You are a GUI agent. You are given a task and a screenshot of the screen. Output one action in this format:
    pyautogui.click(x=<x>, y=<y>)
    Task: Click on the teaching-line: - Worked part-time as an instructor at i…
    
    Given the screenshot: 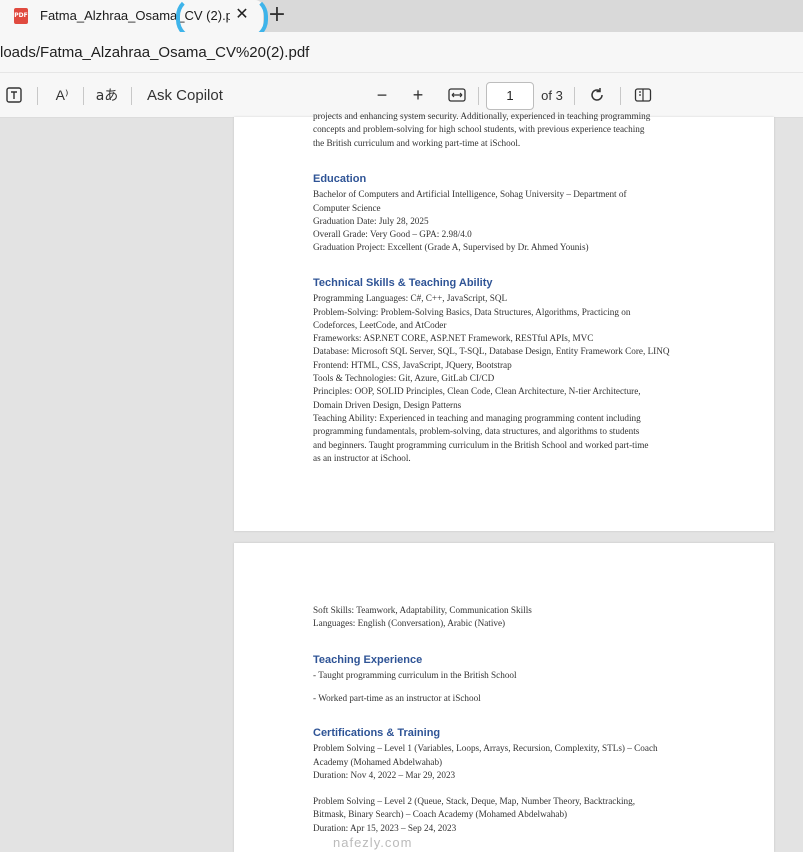 What is the action you would take?
    pyautogui.click(x=397, y=697)
    